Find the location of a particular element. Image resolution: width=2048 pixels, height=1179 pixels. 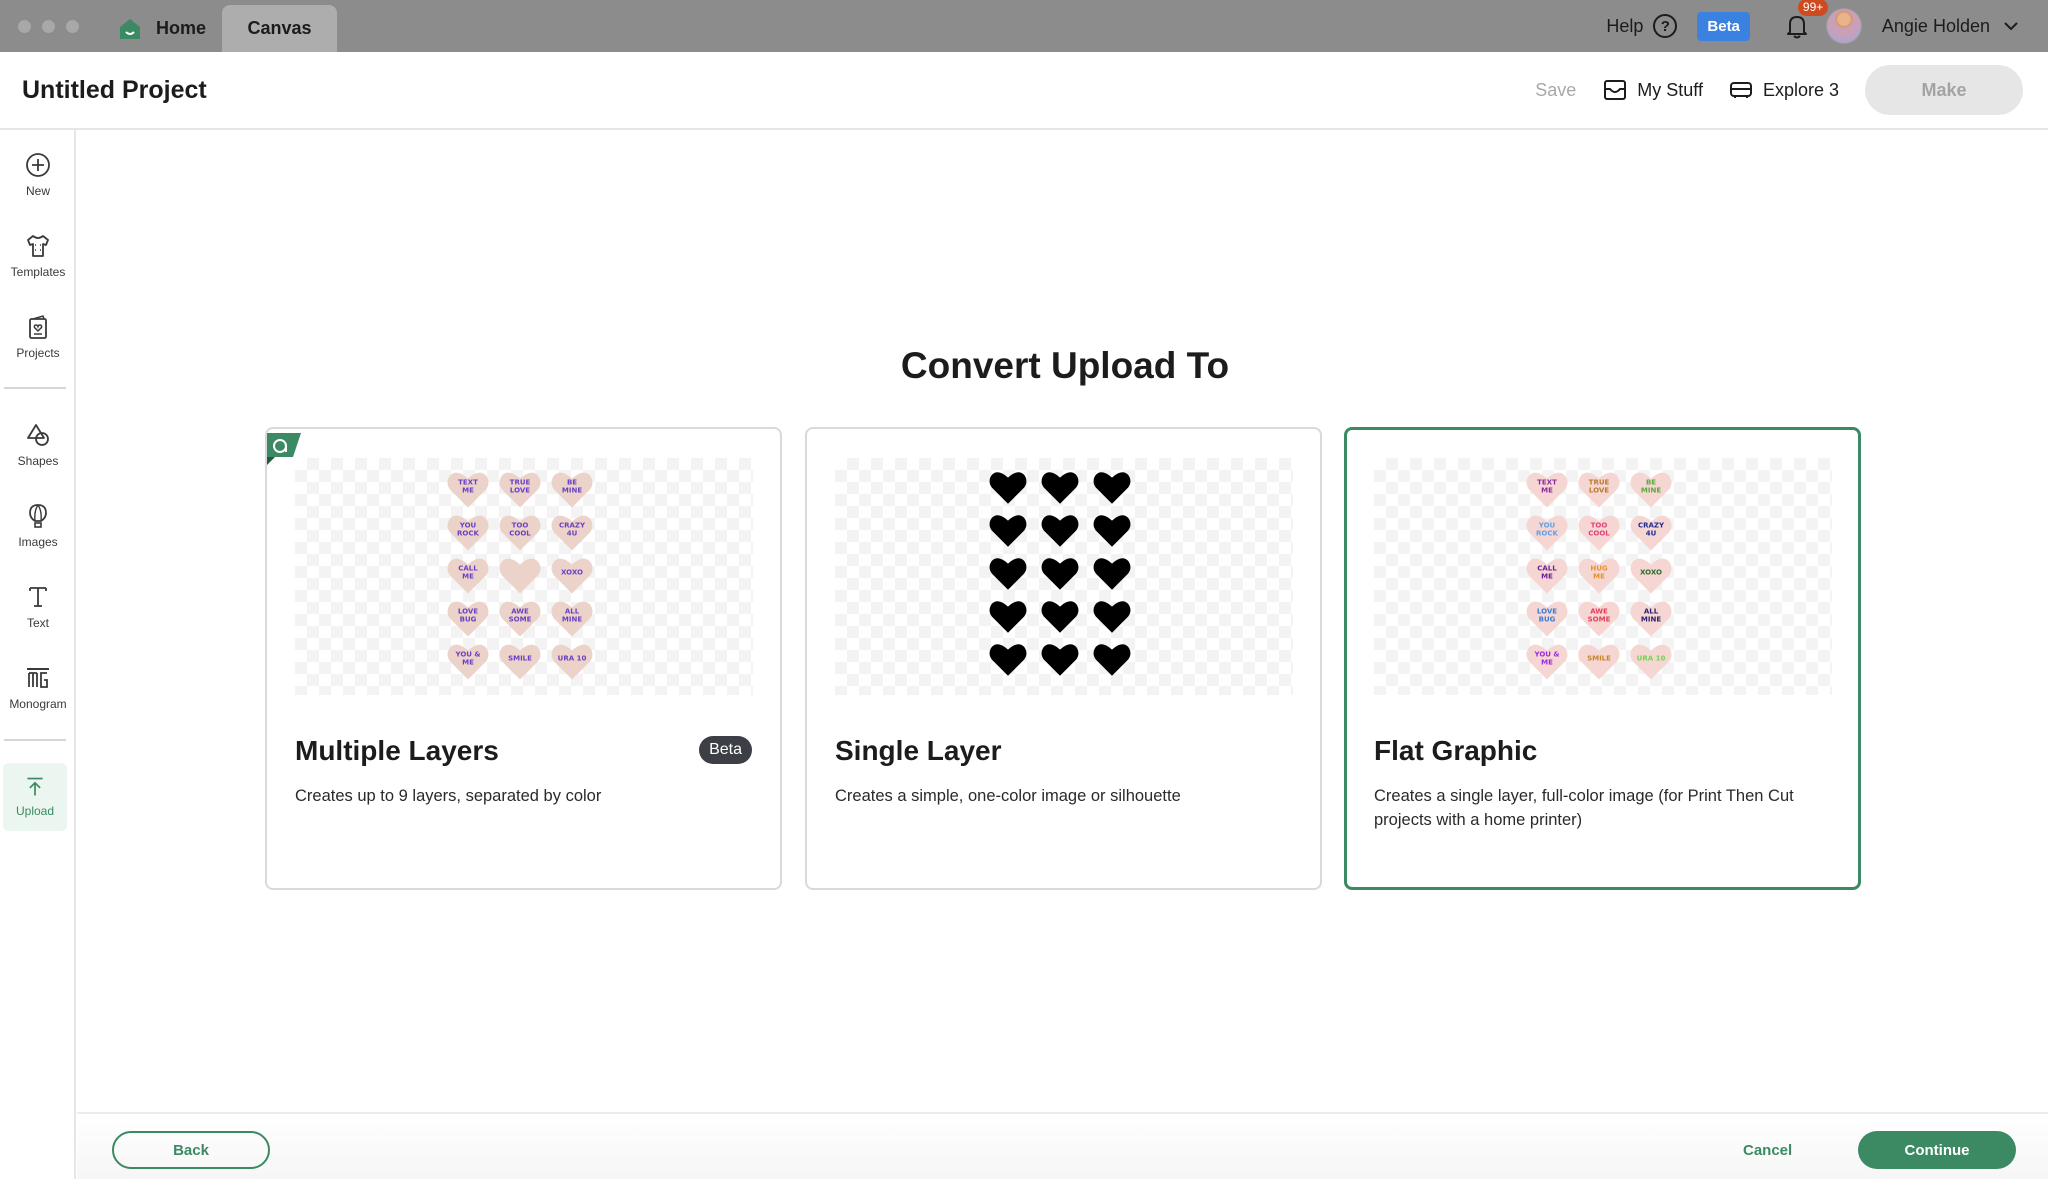

chevron-down-icon is located at coordinates (2011, 26).